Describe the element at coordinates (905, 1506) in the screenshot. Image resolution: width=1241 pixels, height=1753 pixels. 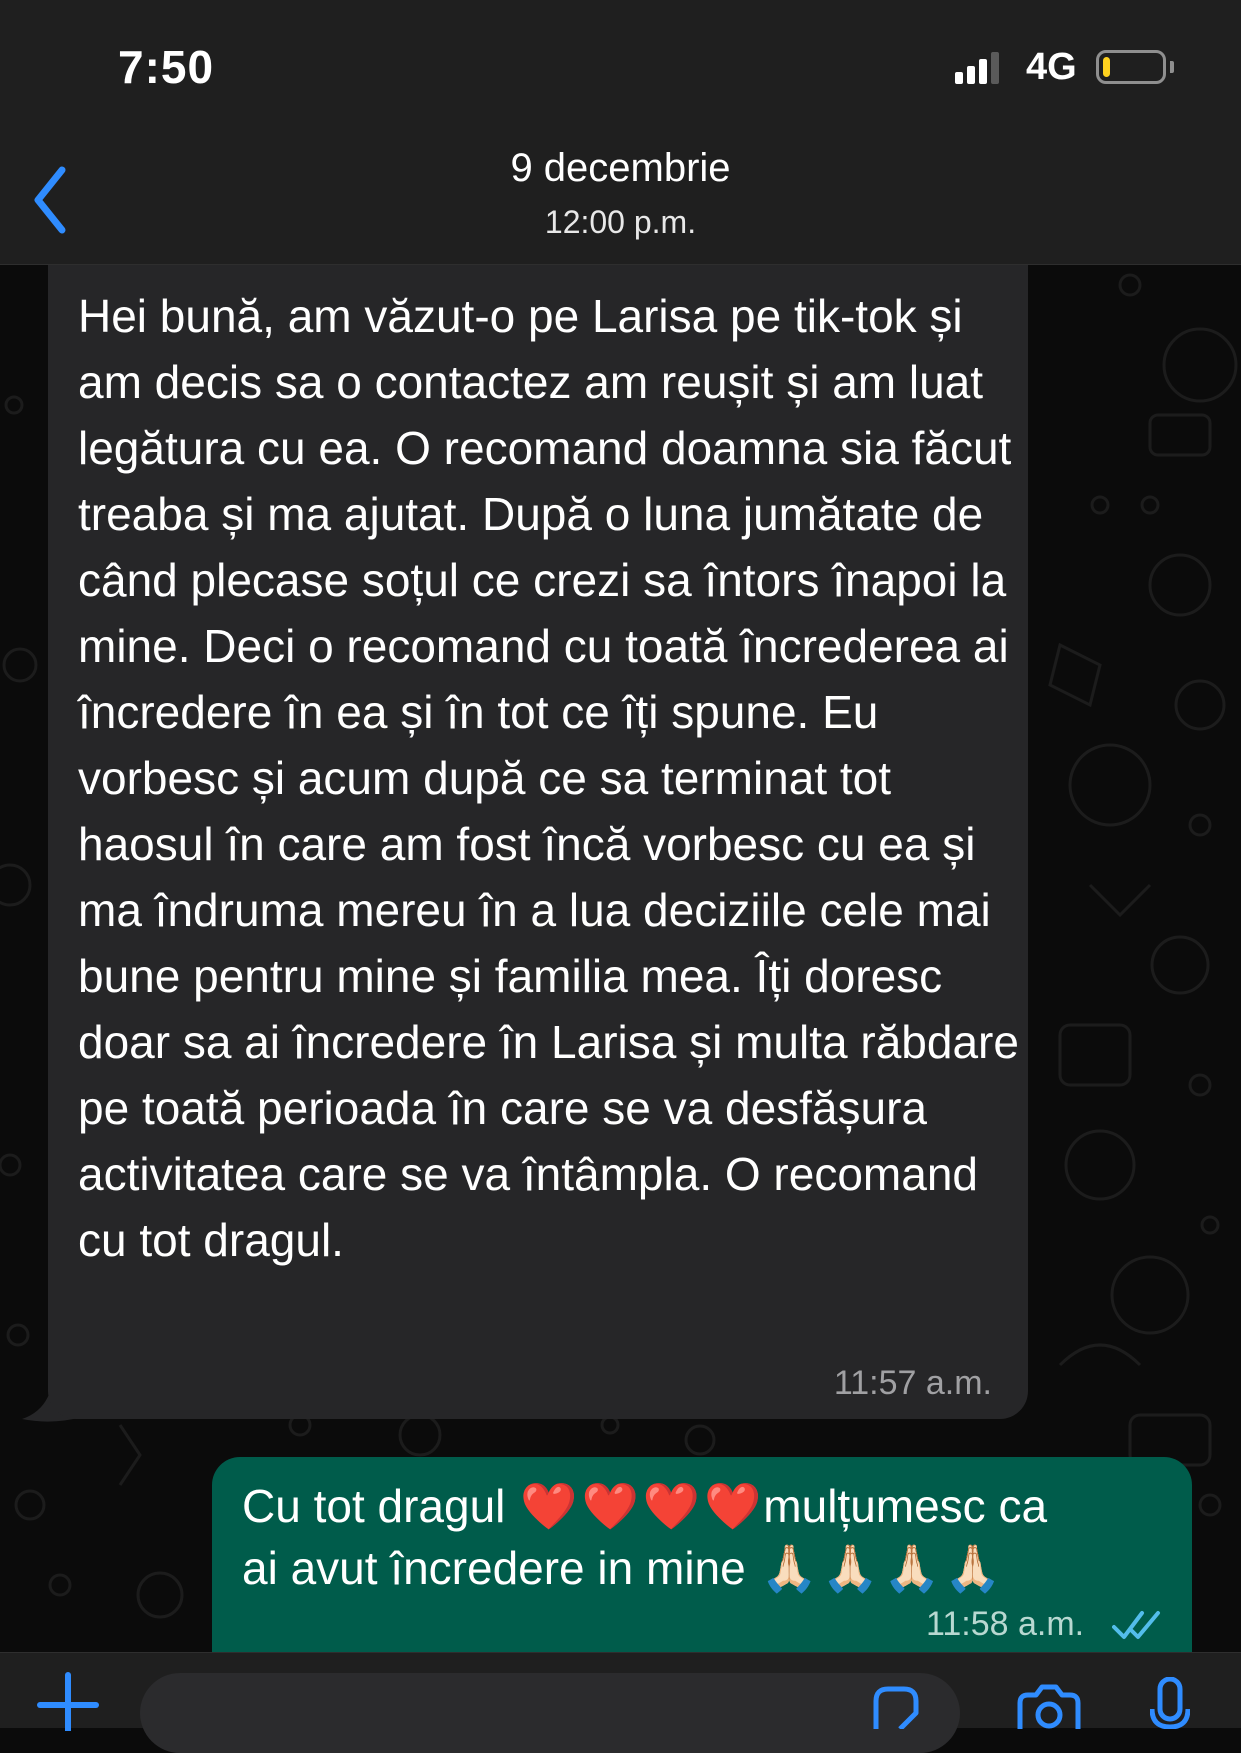
I see `outgoing-text-part2: mulțumesc ca` at that location.